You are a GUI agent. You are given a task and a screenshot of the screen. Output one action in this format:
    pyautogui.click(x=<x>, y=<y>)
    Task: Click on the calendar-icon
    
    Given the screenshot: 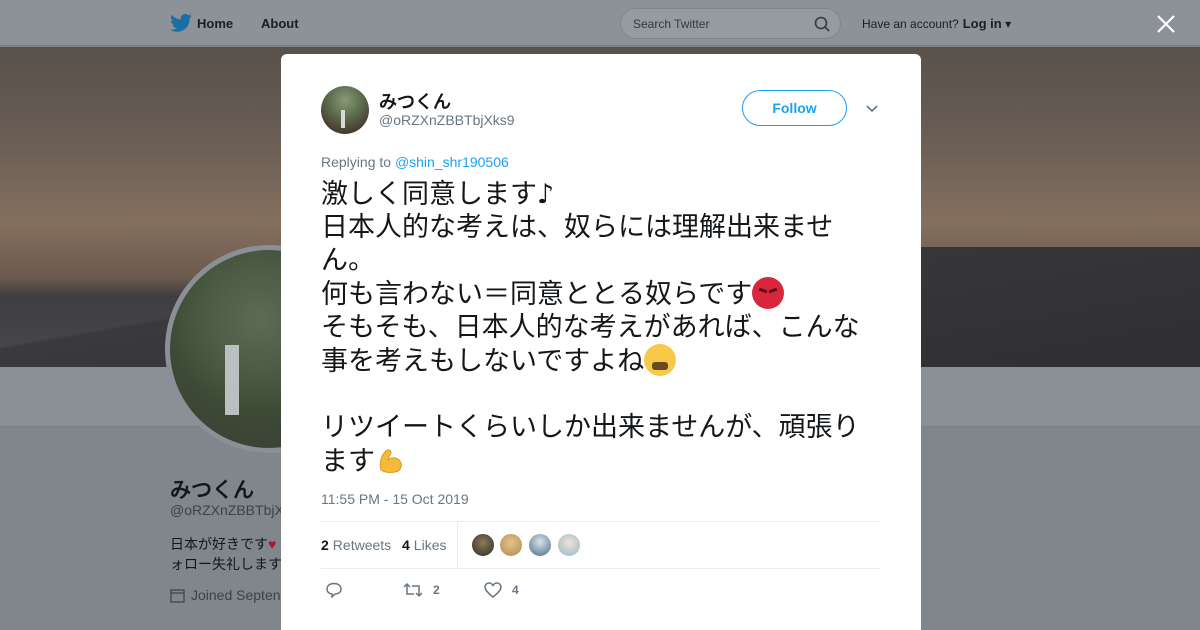 What is the action you would take?
    pyautogui.click(x=177, y=595)
    